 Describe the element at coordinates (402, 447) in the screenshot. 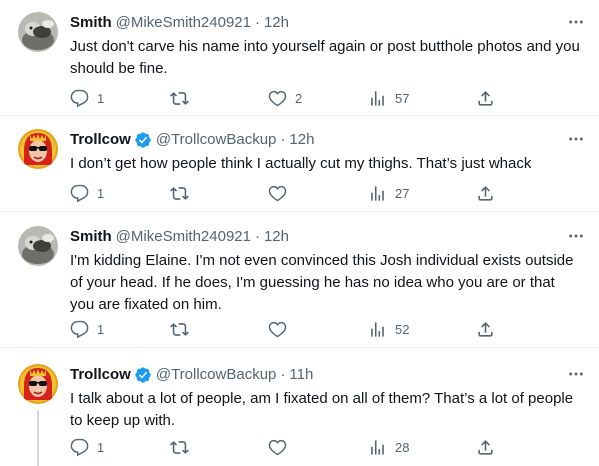

I see `views-count: 28` at that location.